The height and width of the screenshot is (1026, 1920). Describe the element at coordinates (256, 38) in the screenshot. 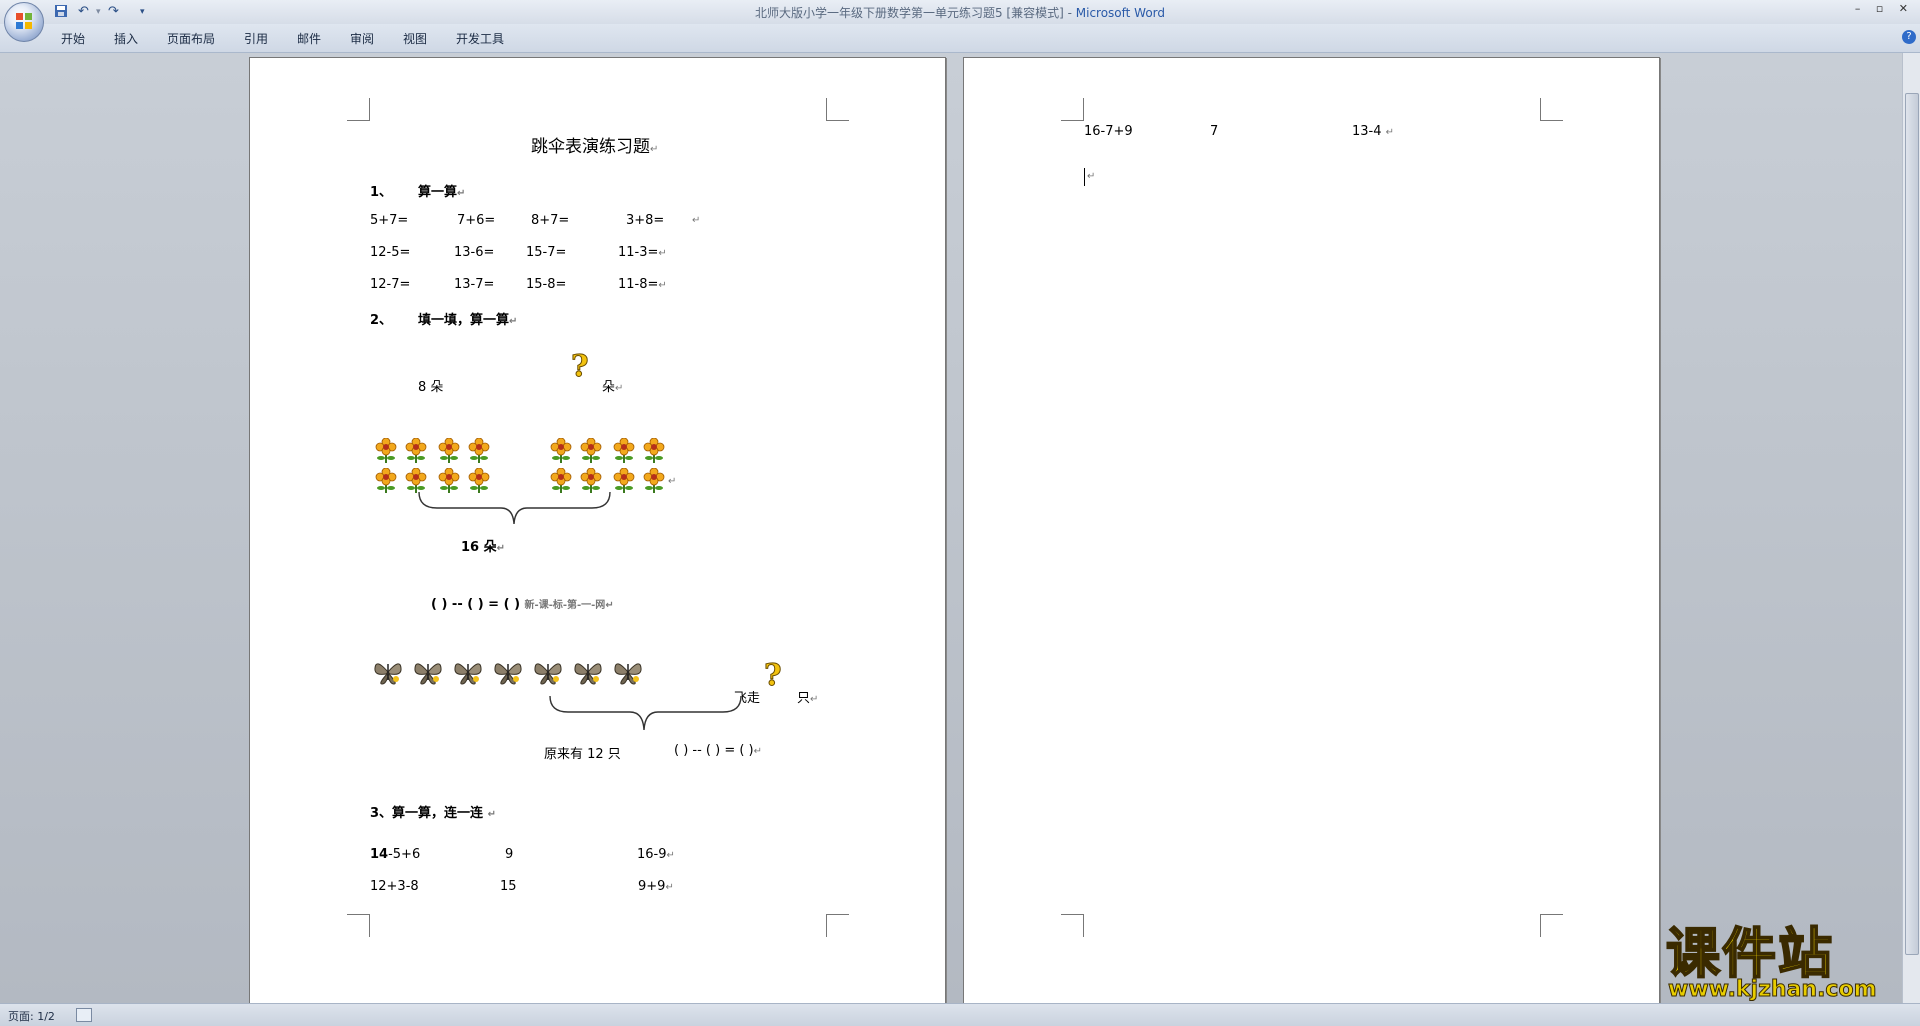

I see `tab-references: 引用` at that location.